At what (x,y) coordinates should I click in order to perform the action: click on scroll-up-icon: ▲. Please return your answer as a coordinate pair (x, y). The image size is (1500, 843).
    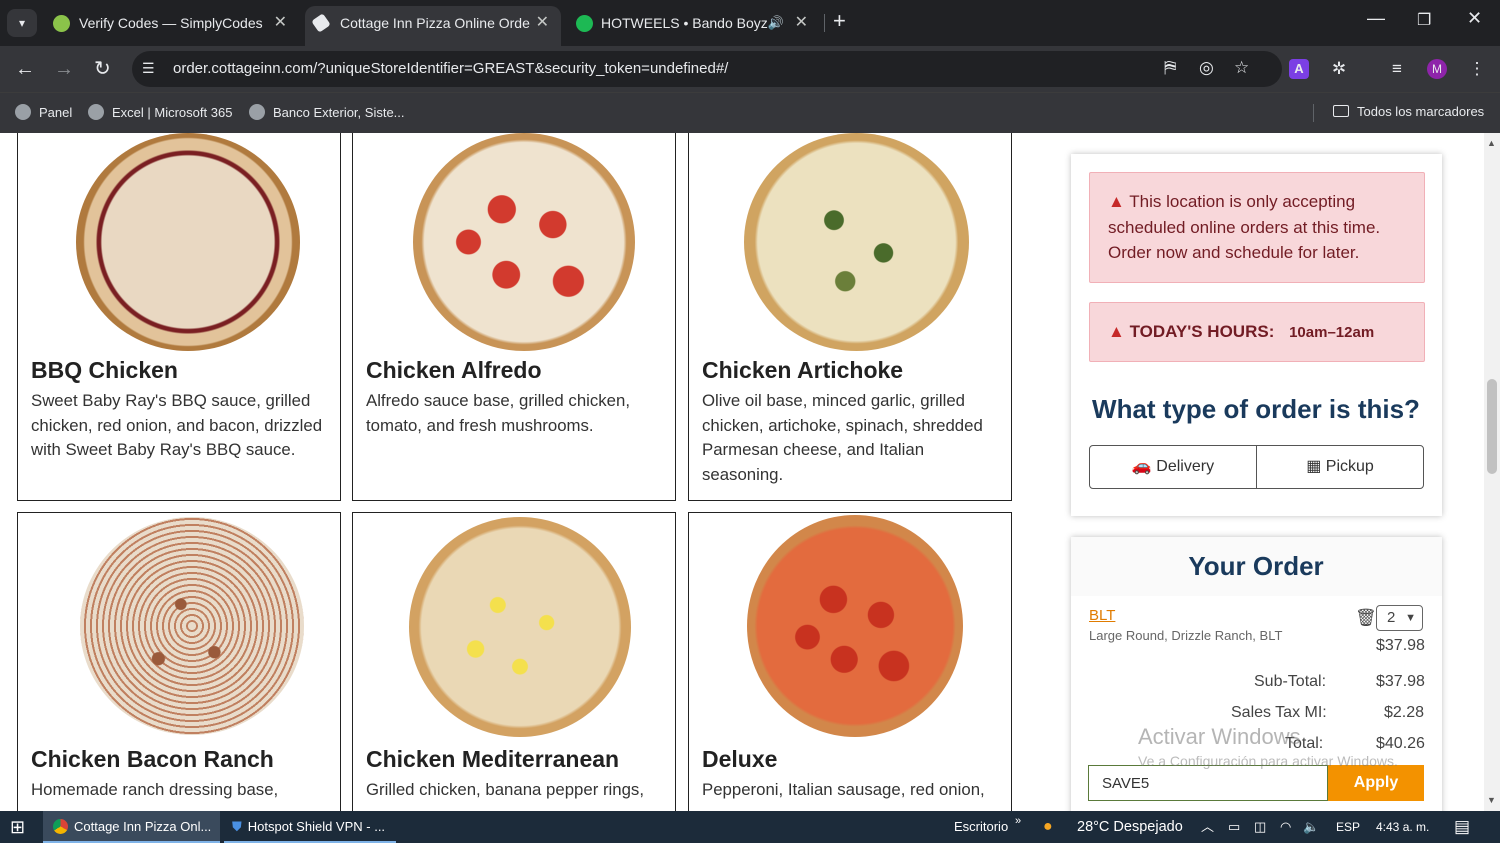
    Looking at the image, I should click on (1491, 143).